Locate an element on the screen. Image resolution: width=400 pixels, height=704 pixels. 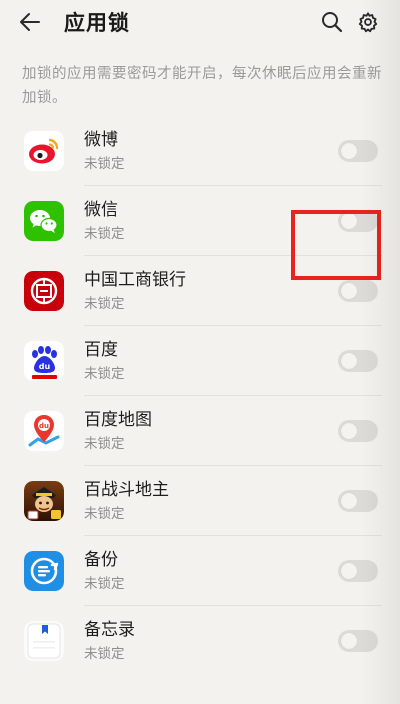
app-name: 备忘录 is located at coordinates (109, 630).